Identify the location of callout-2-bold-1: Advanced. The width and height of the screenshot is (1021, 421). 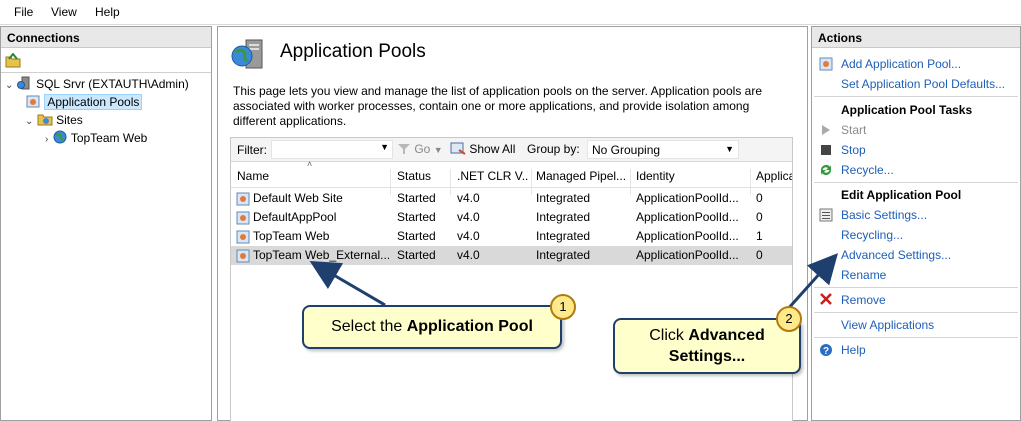
(726, 335).